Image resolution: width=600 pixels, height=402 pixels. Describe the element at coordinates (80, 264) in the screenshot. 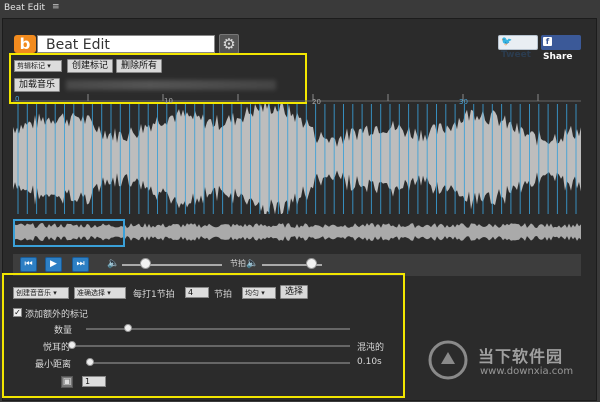

I see `skip-forward-icon: ⏭` at that location.